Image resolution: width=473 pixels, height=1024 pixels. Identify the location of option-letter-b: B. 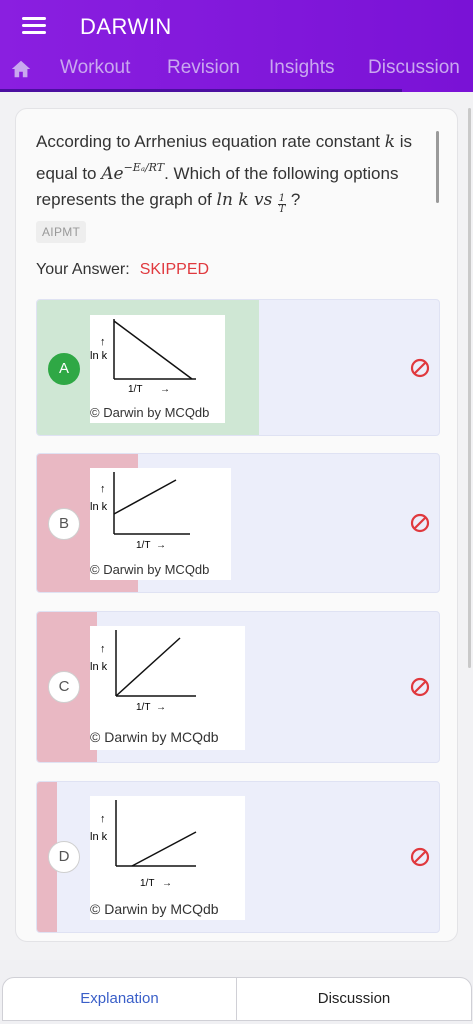
(64, 524).